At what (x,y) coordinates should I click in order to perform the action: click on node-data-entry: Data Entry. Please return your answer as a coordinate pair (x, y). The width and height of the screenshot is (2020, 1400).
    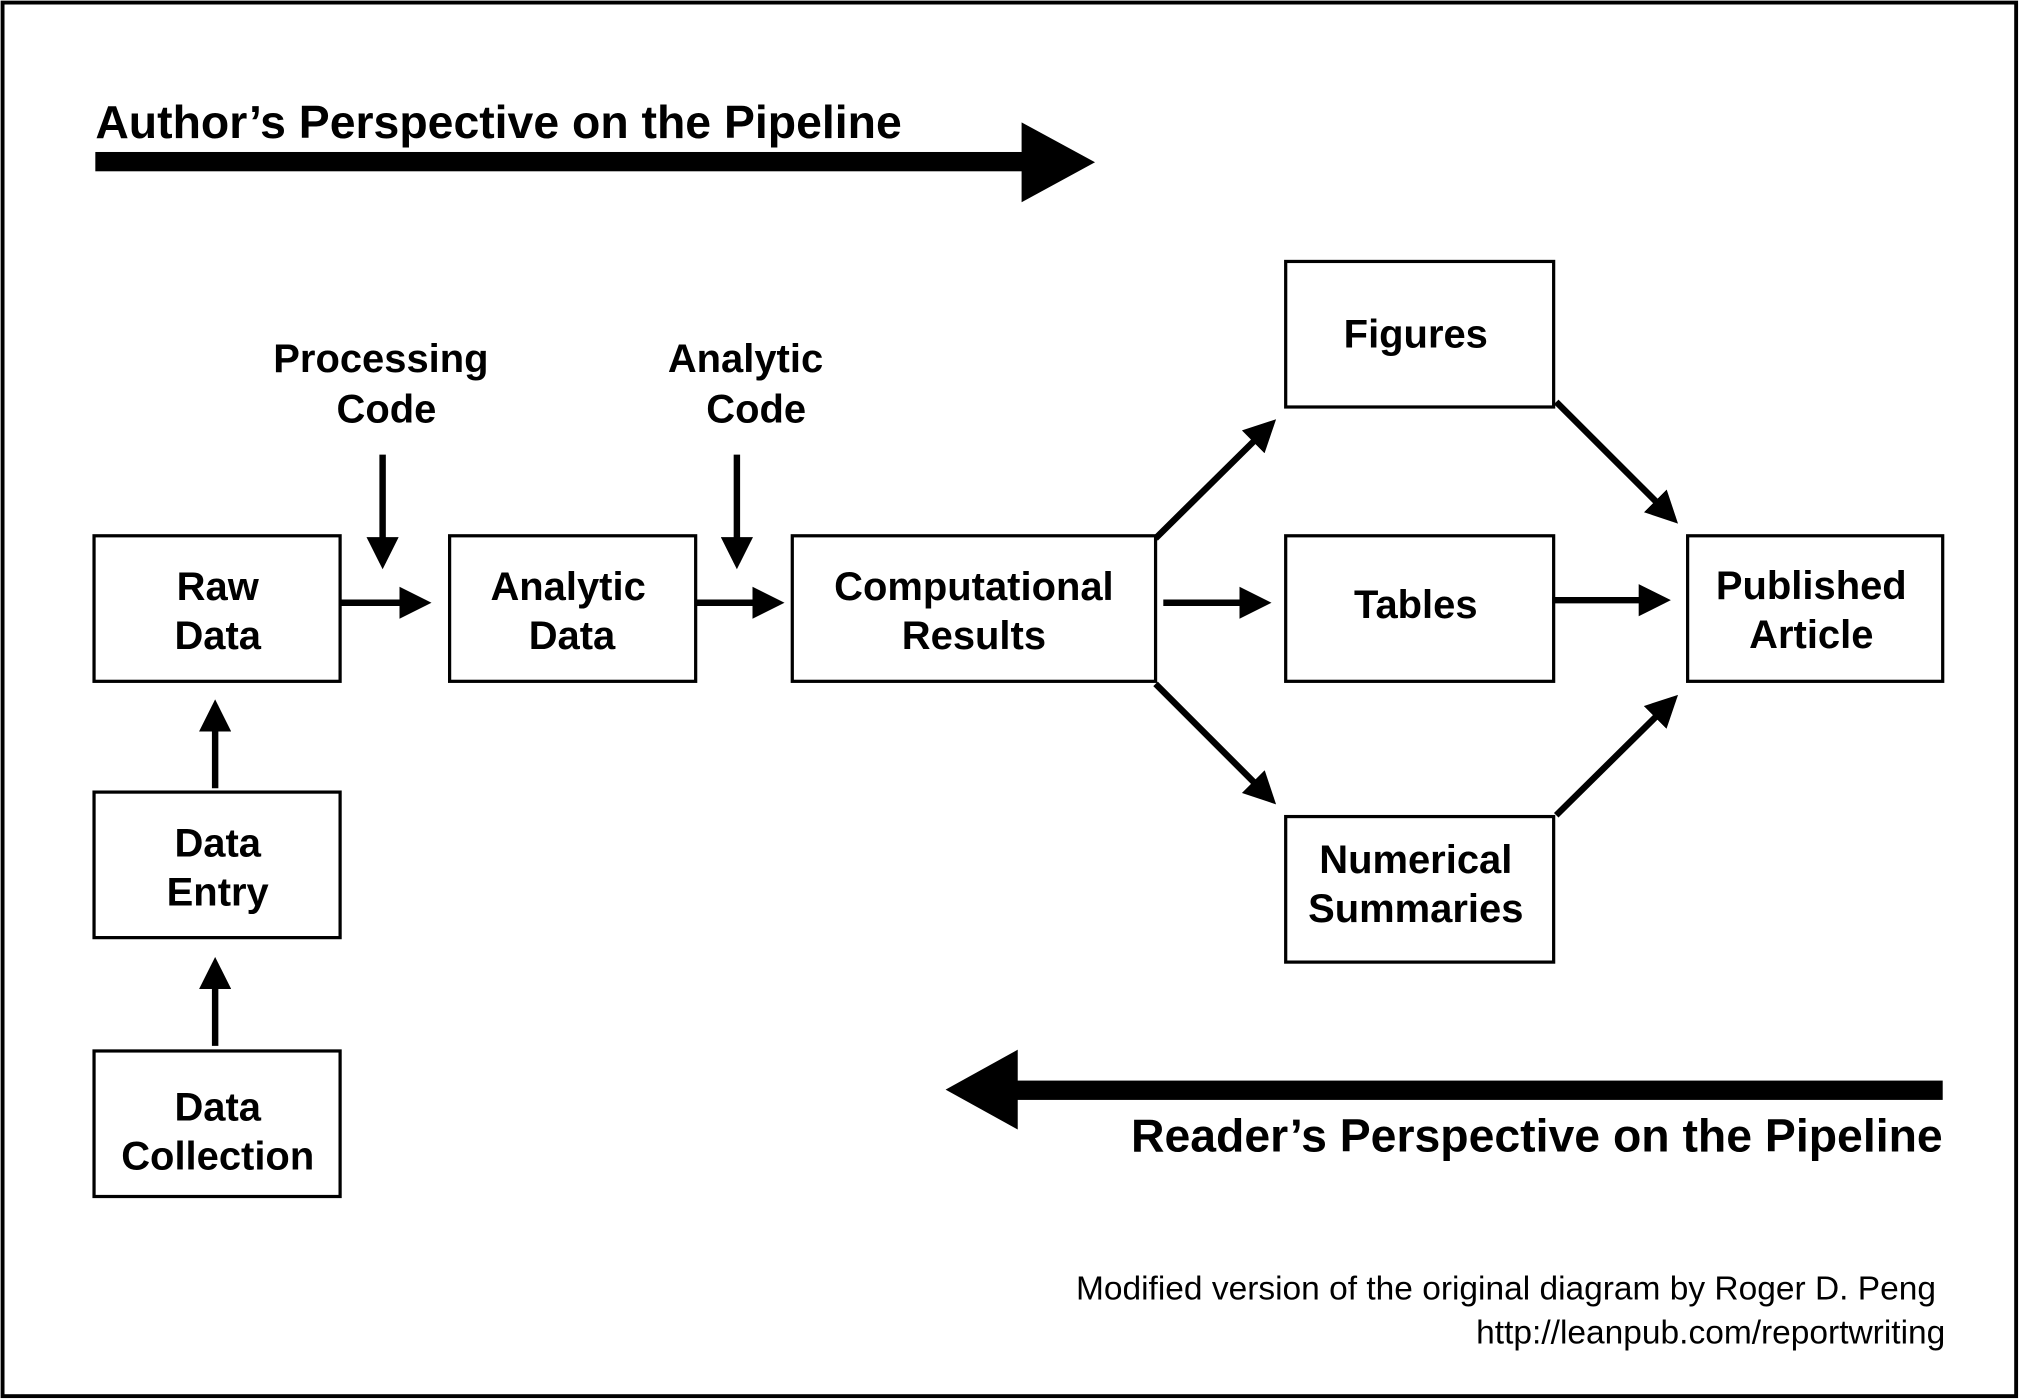
    Looking at the image, I should click on (217, 865).